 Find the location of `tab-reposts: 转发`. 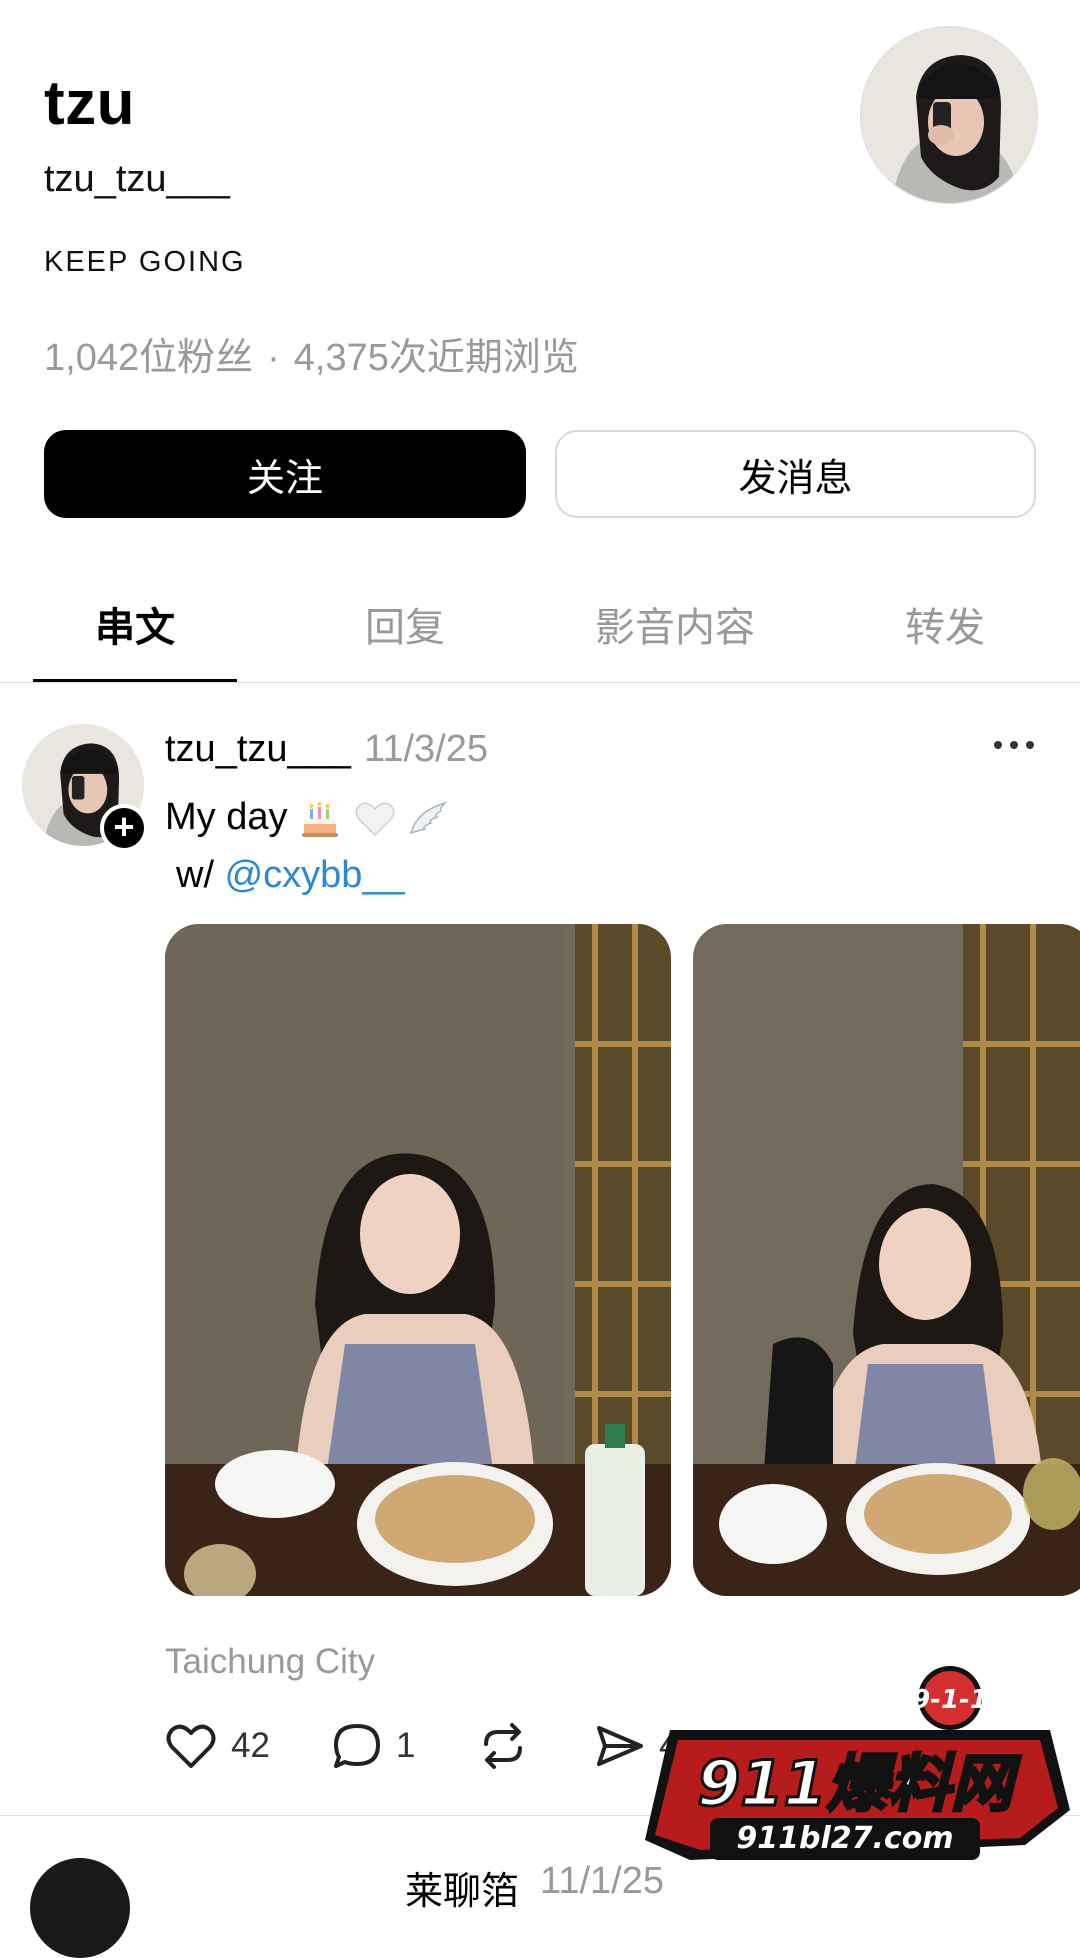

tab-reposts: 转发 is located at coordinates (945, 622).